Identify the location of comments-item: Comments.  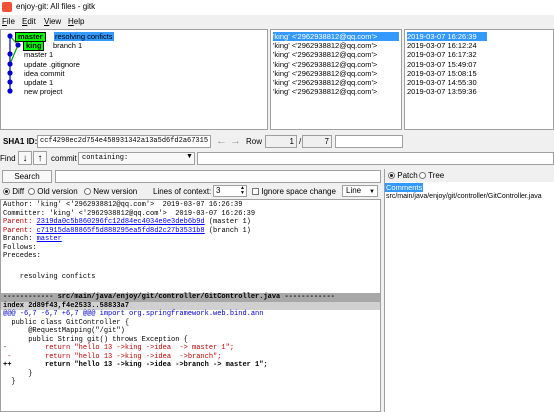
(404, 187).